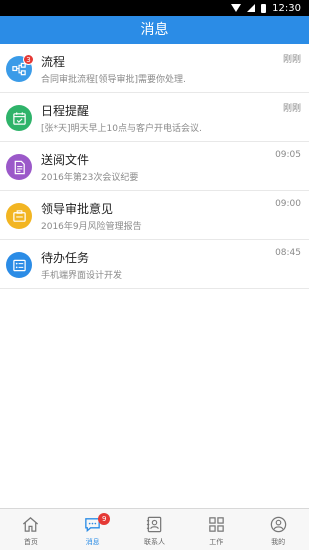 This screenshot has width=320, height=550. I want to click on message-time: 09:05, so click(288, 155).